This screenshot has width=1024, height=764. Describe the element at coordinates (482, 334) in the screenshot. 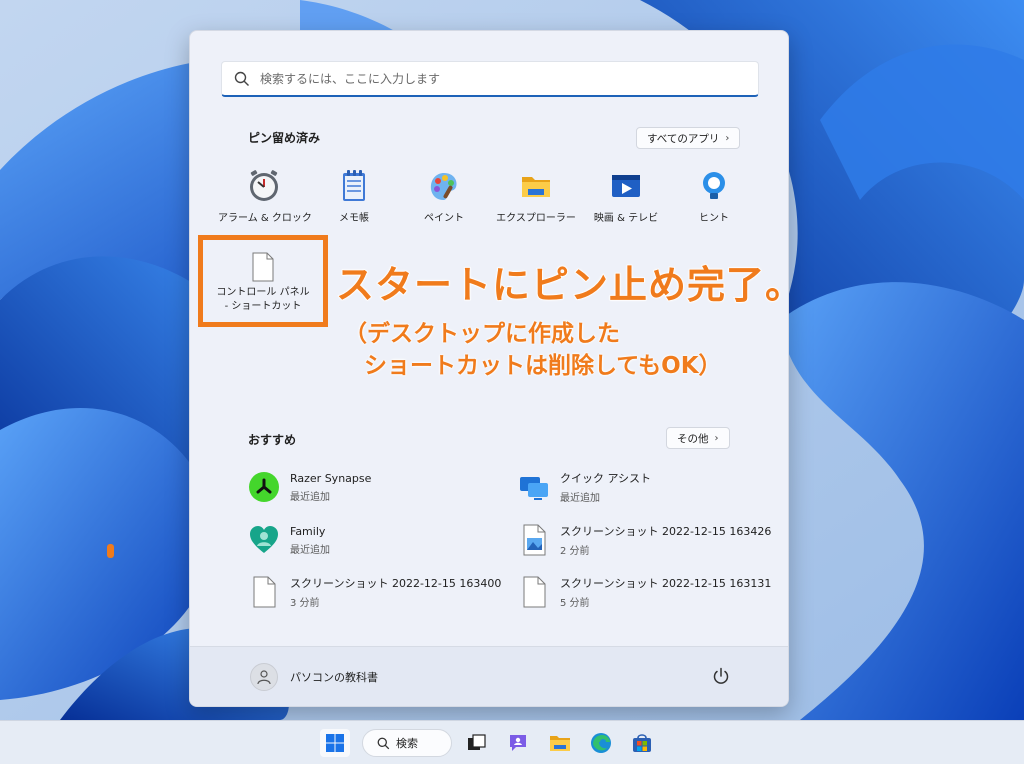

I see `annotation-sub-line1: （デスクトップに作成した` at that location.